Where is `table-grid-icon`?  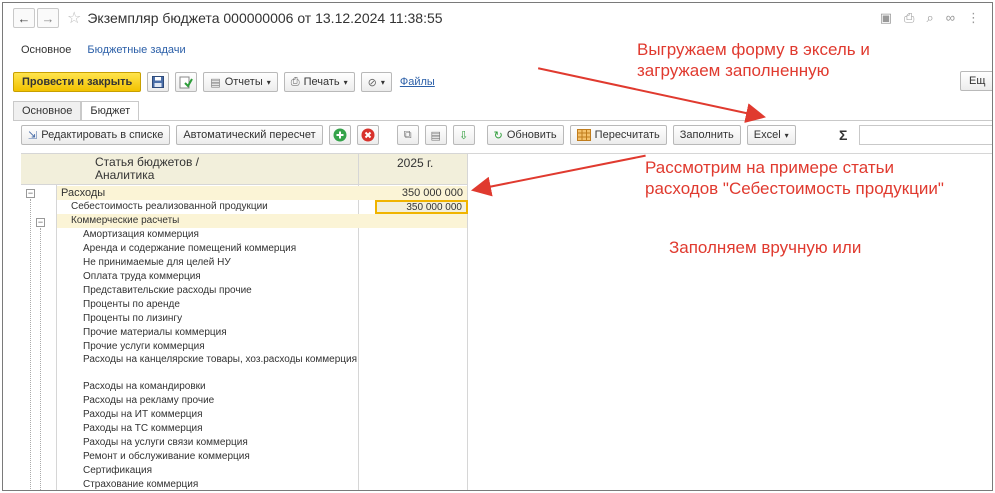
table-grid-icon is located at coordinates (583, 135).